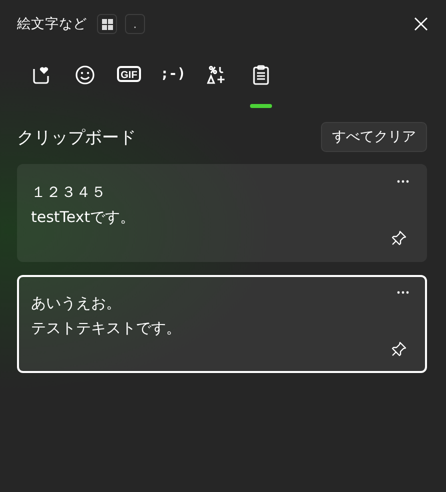  I want to click on symbols-icon, so click(217, 75).